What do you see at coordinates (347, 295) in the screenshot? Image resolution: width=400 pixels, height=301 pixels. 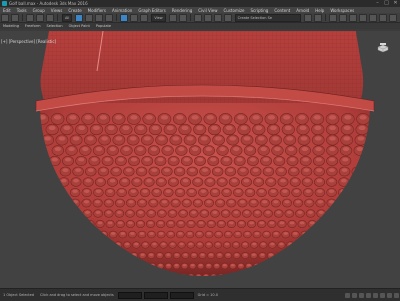 I see `auto-key-button` at bounding box center [347, 295].